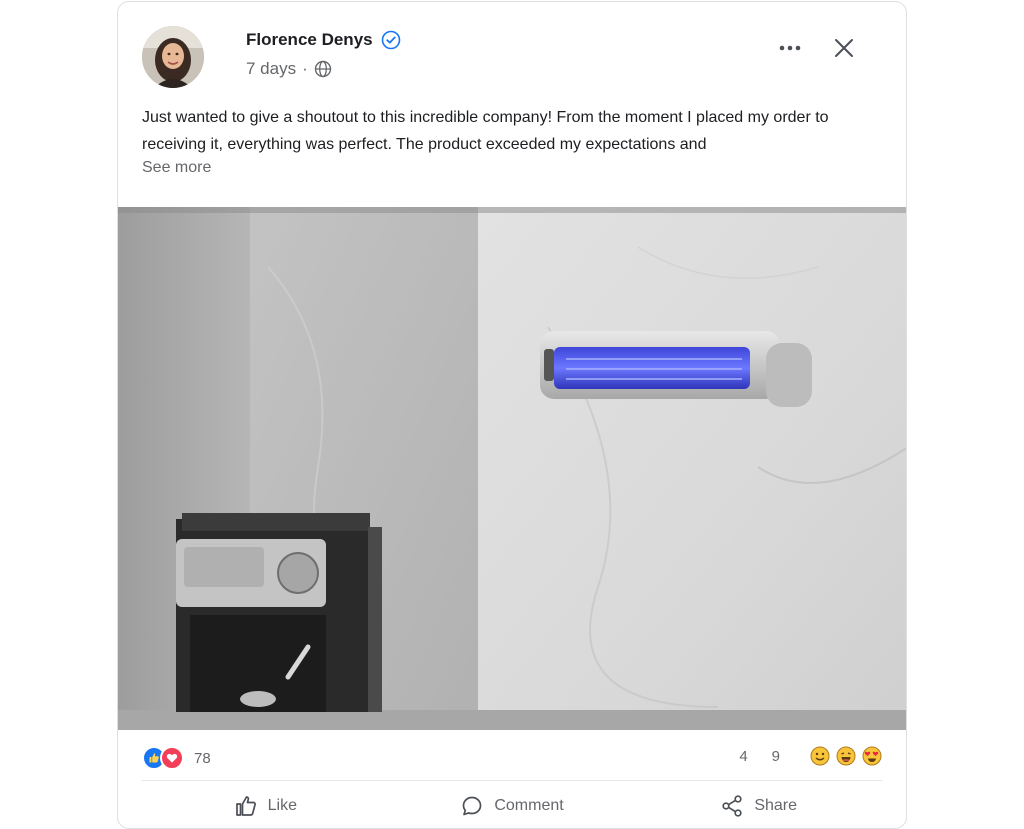 This screenshot has height=829, width=1024. I want to click on reactions-summary: 78, so click(176, 758).